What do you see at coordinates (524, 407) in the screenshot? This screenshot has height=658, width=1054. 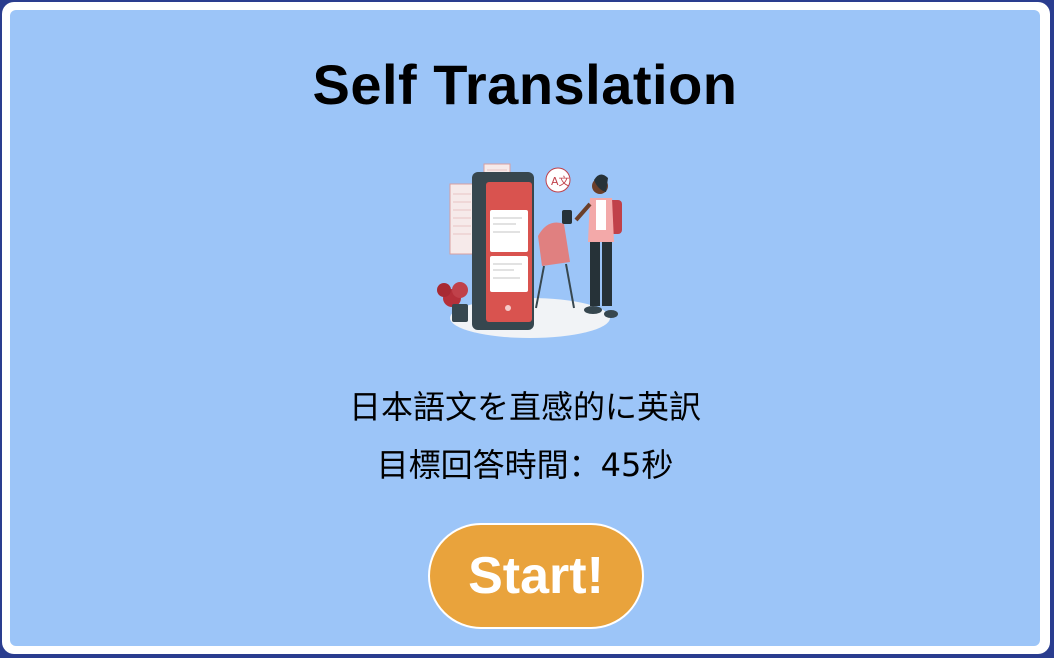 I see `description-line-1: 日本語文を直感的に英訳` at bounding box center [524, 407].